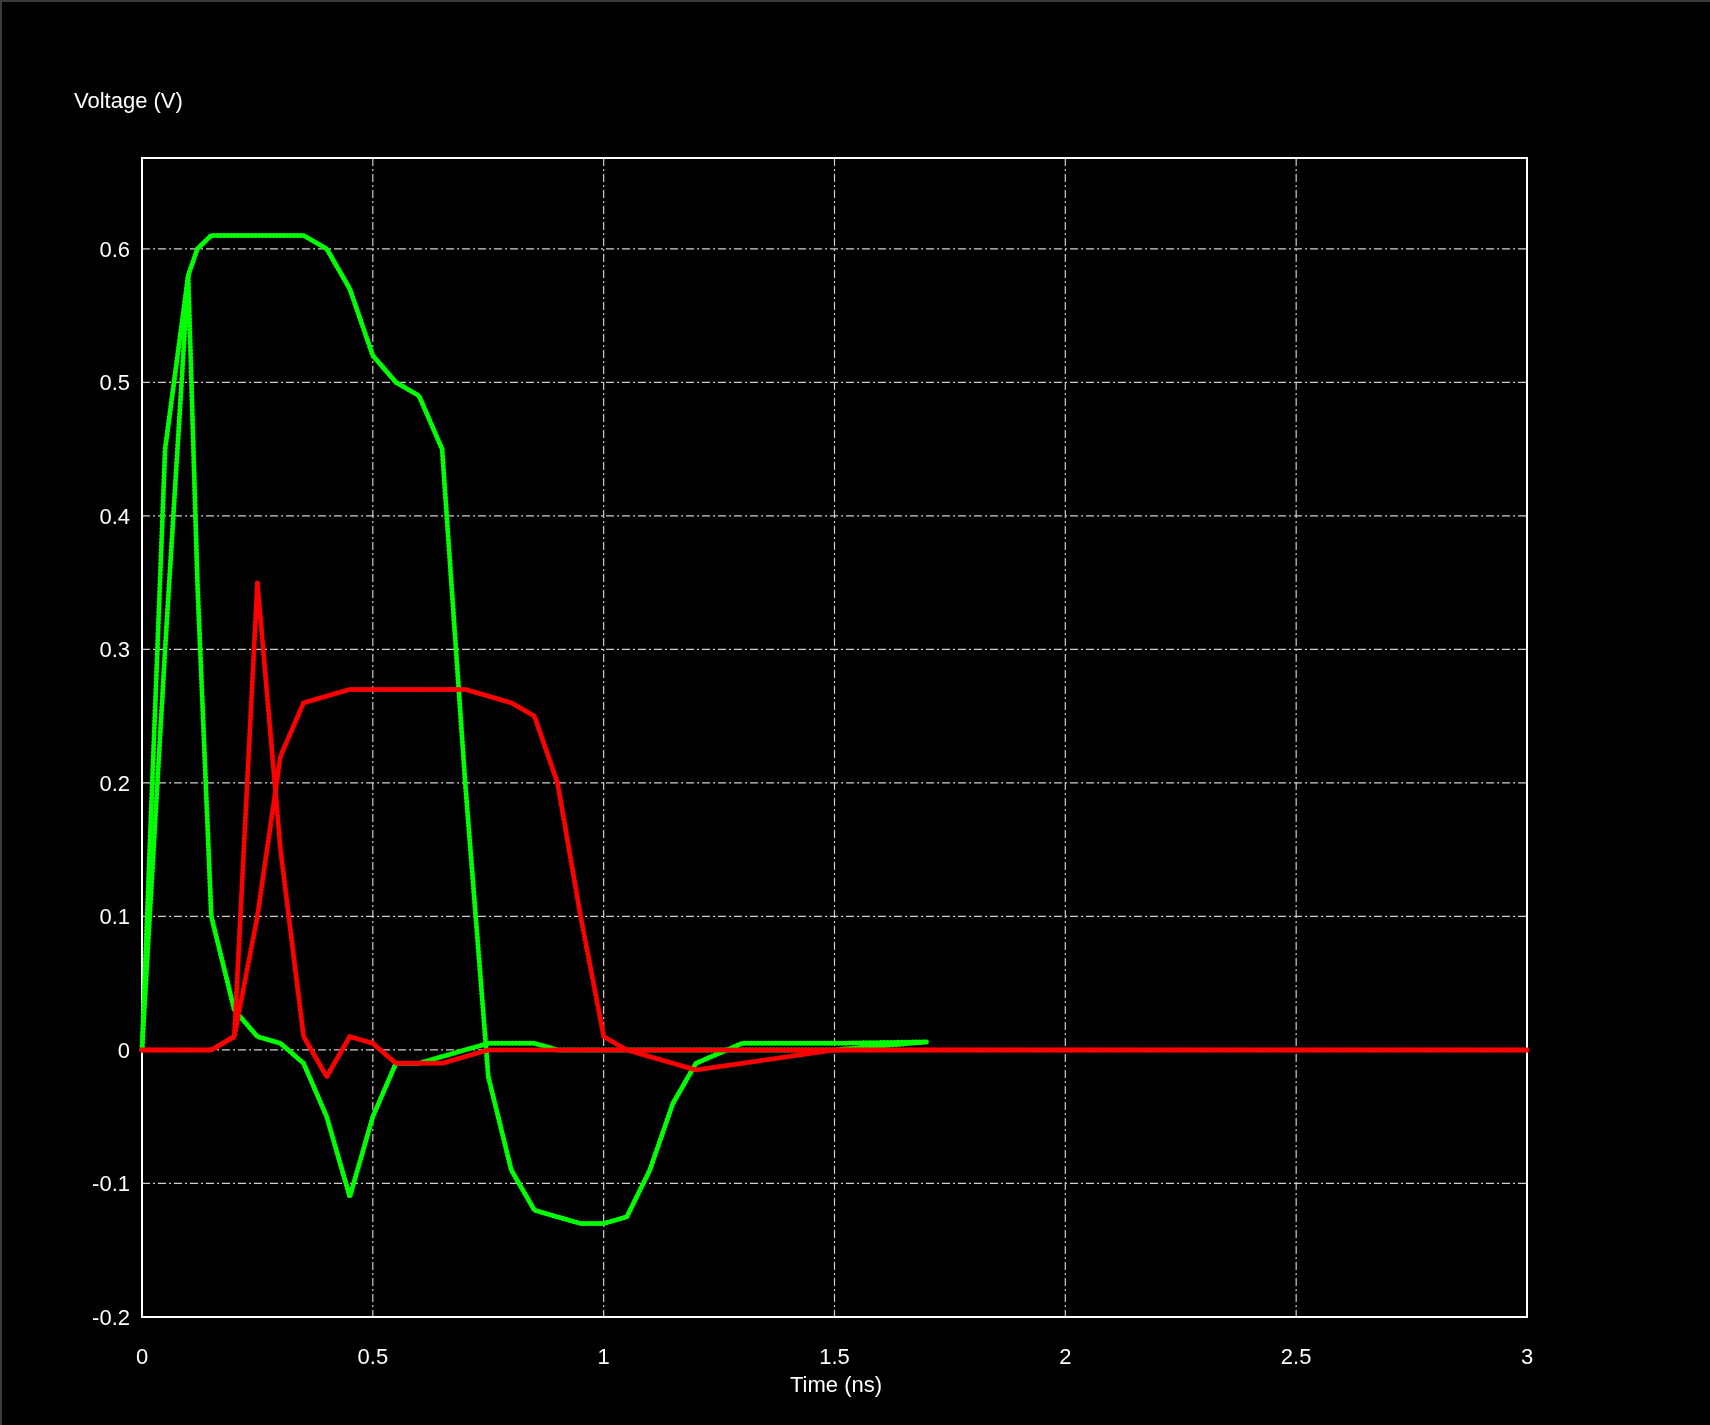  I want to click on y-tick-label: 0.2, so click(114, 783).